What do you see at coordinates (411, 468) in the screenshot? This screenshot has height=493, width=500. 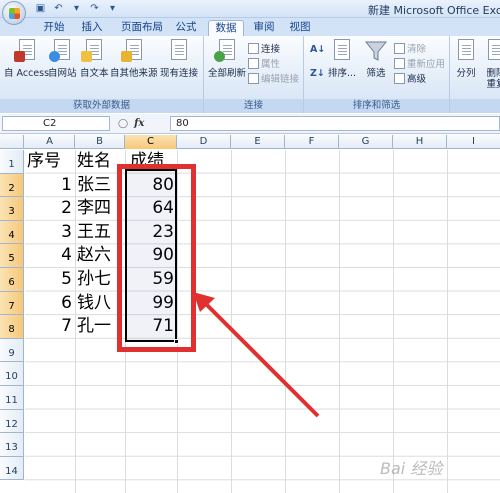 I see `watermark: Bai 经验` at bounding box center [411, 468].